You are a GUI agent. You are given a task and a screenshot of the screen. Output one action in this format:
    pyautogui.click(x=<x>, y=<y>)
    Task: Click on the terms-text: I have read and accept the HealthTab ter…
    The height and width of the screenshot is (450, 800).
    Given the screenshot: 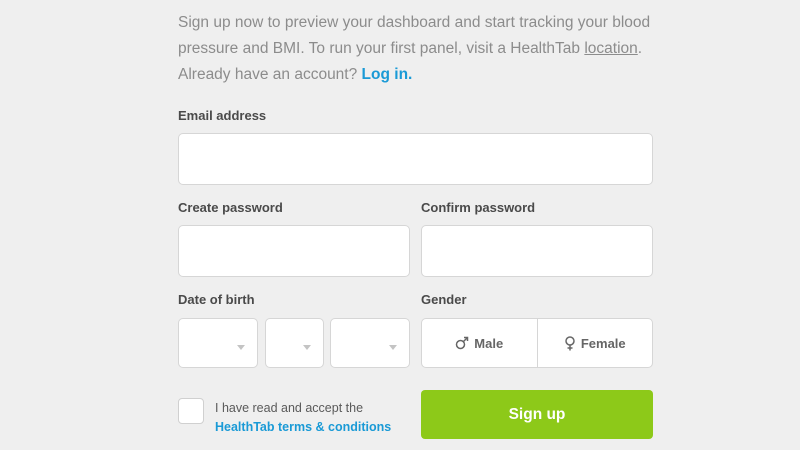 What is the action you would take?
    pyautogui.click(x=303, y=418)
    